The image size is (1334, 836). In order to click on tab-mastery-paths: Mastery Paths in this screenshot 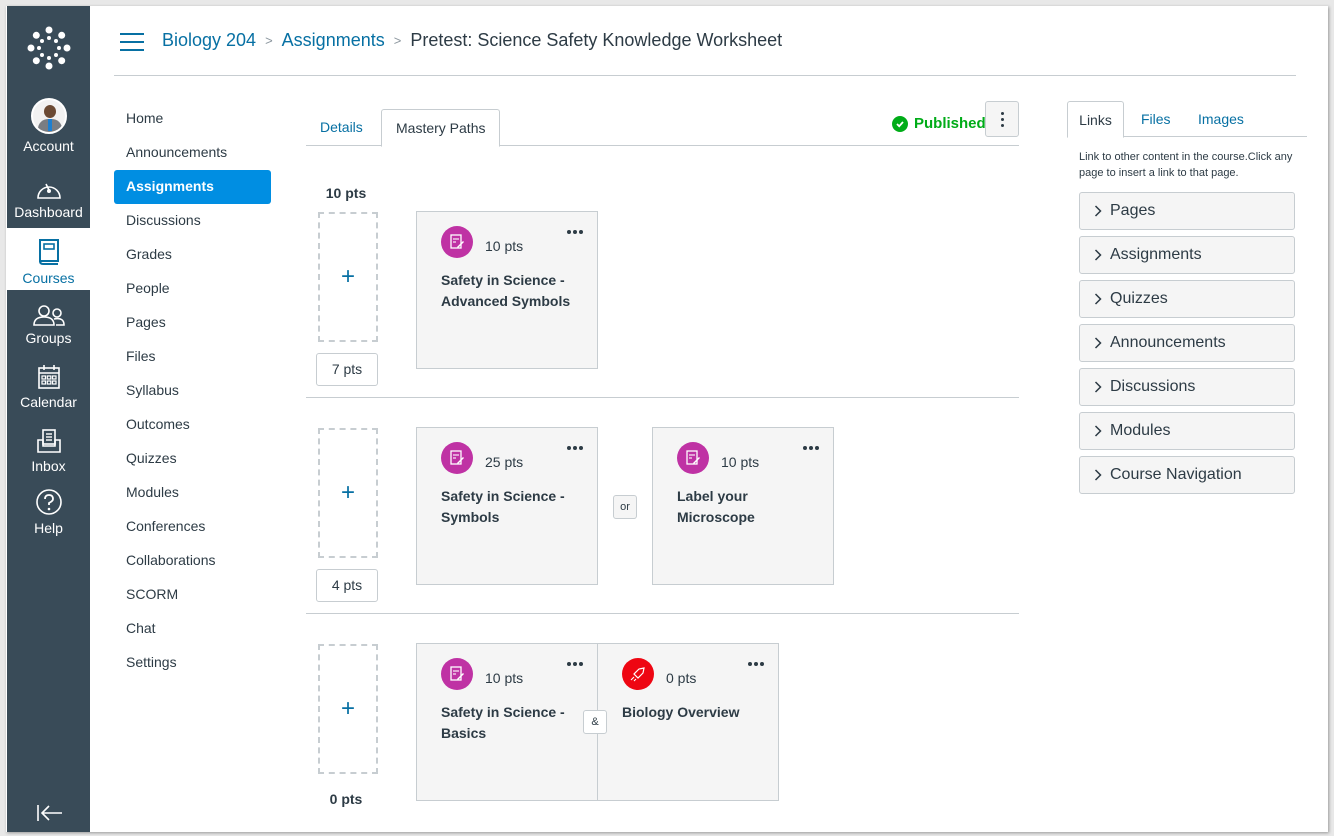, I will do `click(441, 128)`.